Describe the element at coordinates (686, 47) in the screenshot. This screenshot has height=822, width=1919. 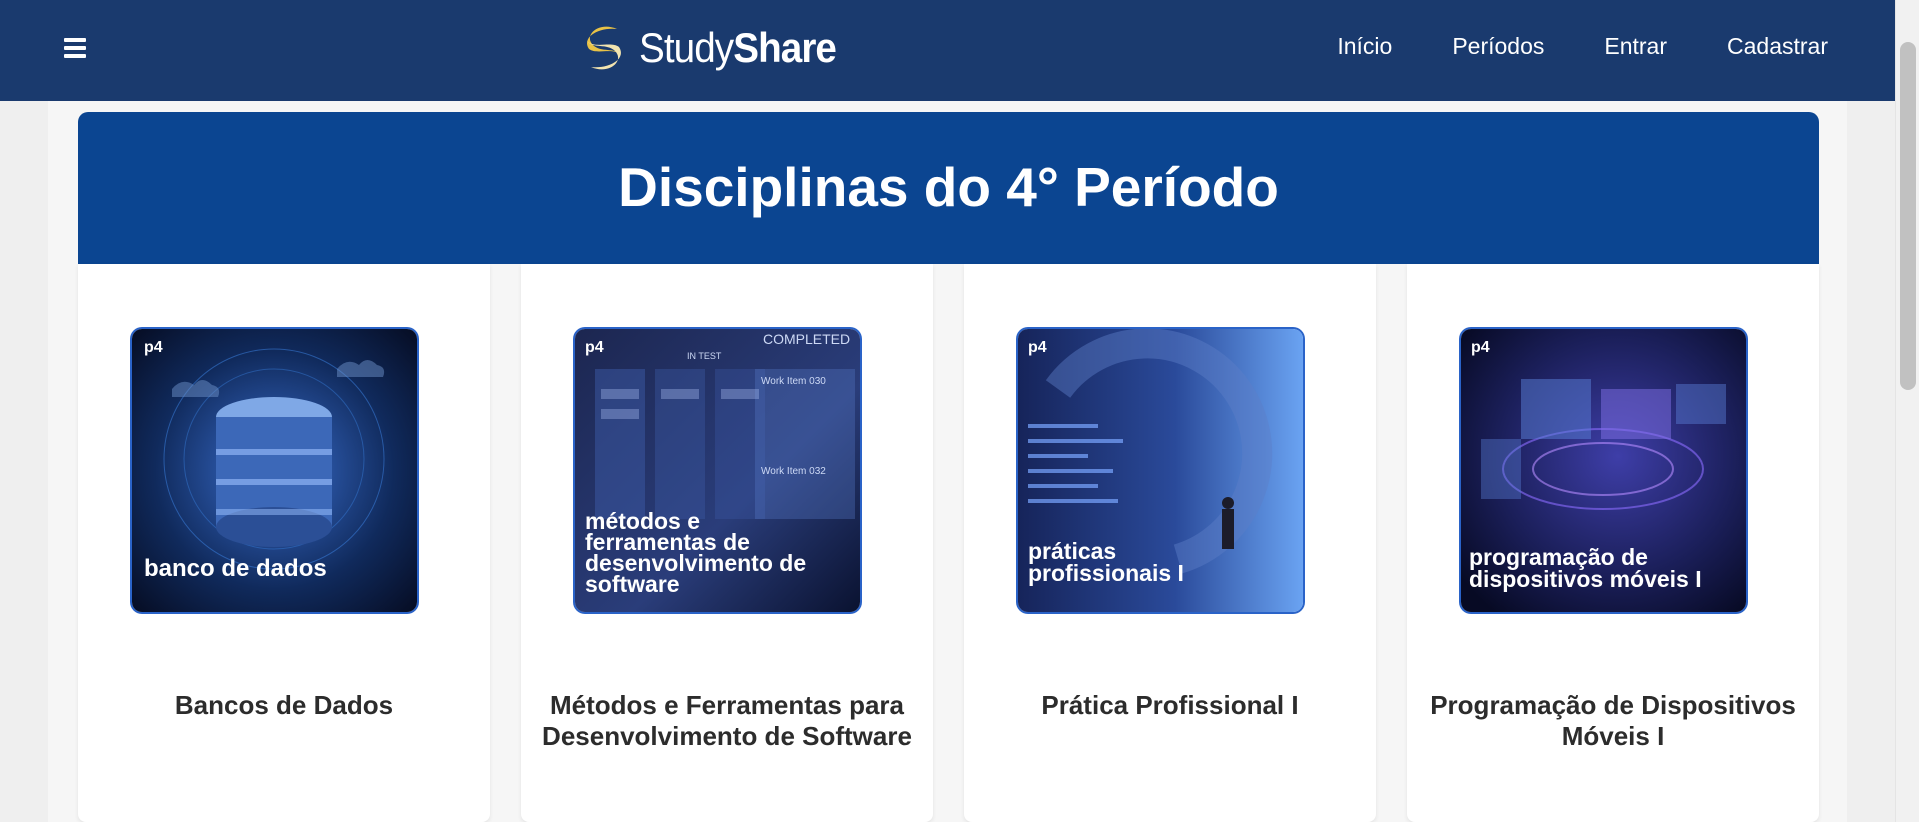
I see `brand-name-study: Study` at that location.